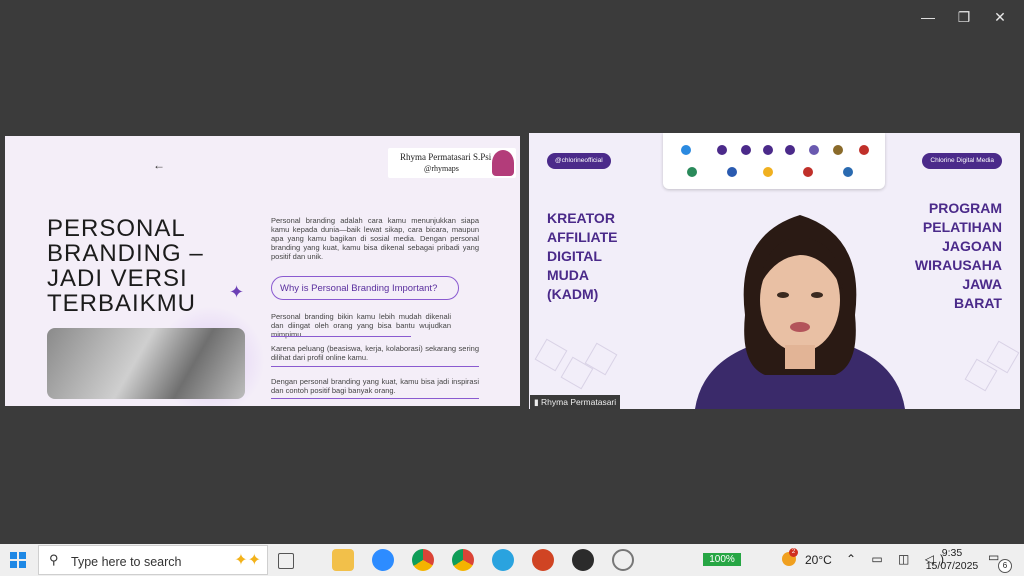  What do you see at coordinates (551, 355) in the screenshot?
I see `hex-decoration` at bounding box center [551, 355].